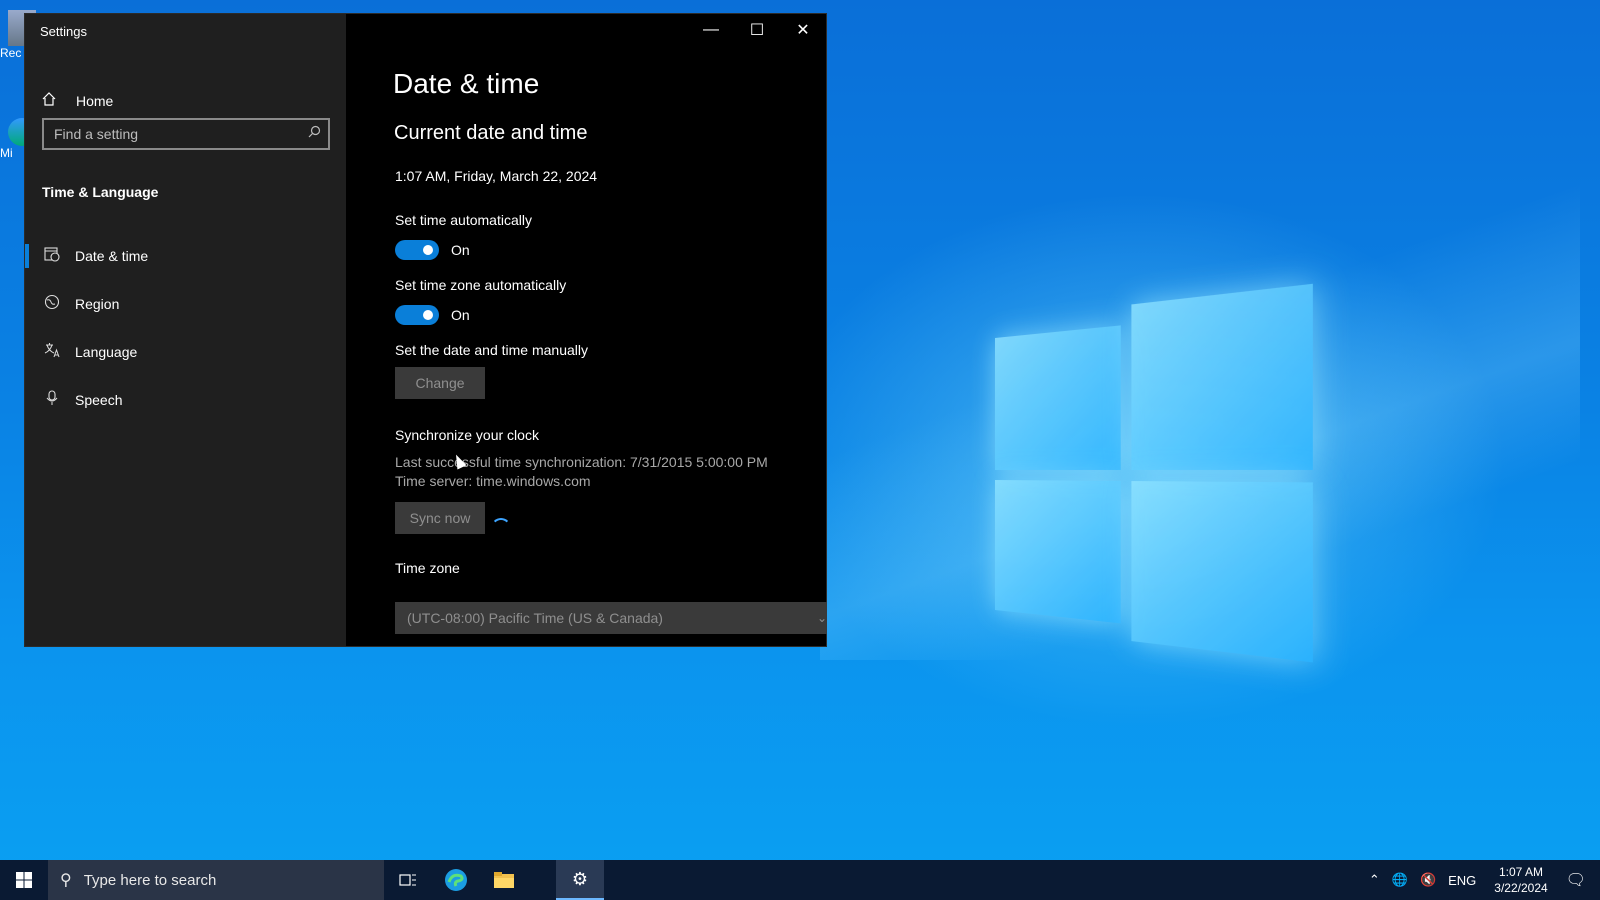 The image size is (1600, 900). Describe the element at coordinates (185, 352) in the screenshot. I see `sidebar-item-language: Language` at that location.